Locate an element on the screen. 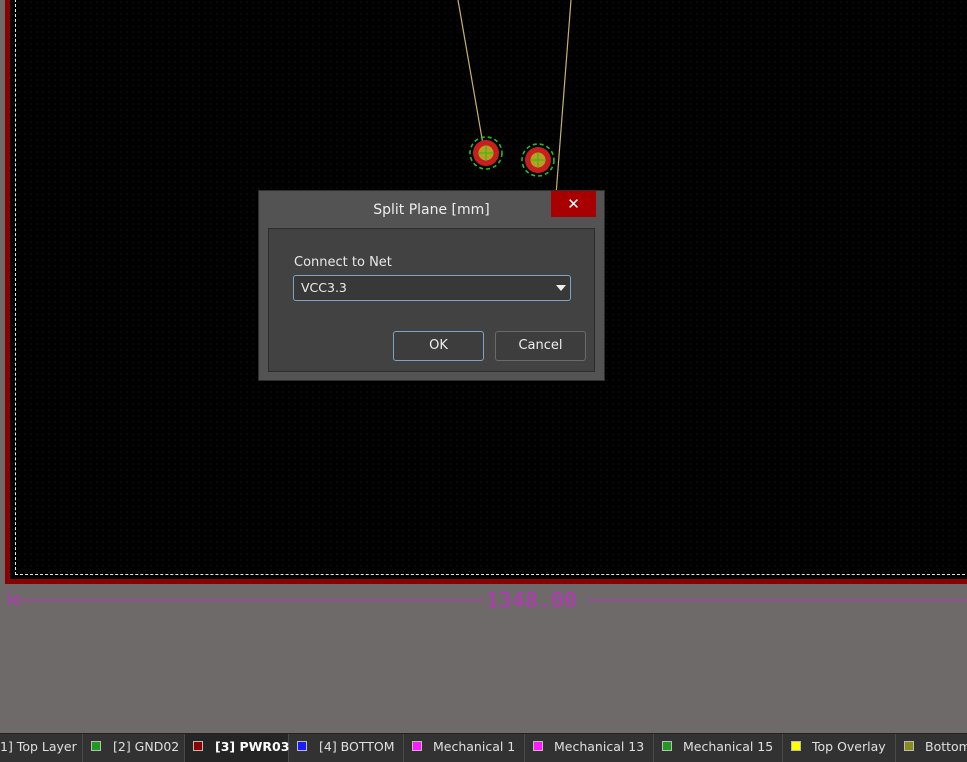 The image size is (967, 762). layer-tab-label: 1] Top Layer is located at coordinates (38, 746).